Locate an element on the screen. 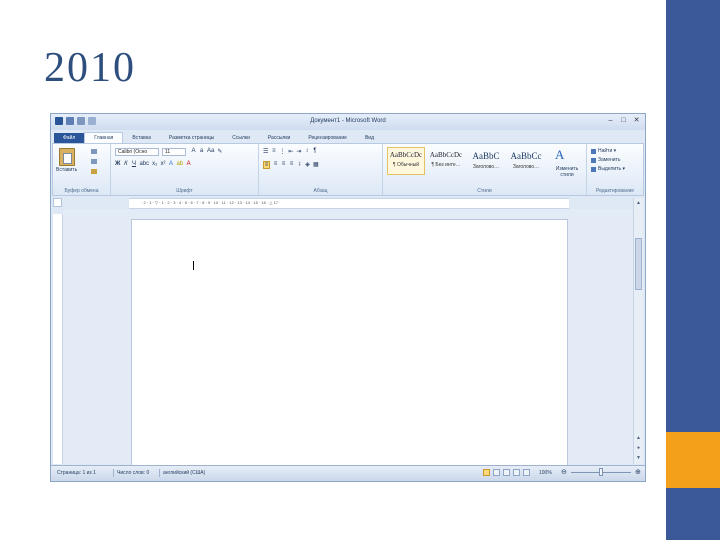  paragraph-group: ☰ ≡ ⋮ ⇤ ⇥ ↕ ¶ ≡ ≡ ≡ ≡ ↨ ◈ ▦ Абзац is located at coordinates (321, 169).